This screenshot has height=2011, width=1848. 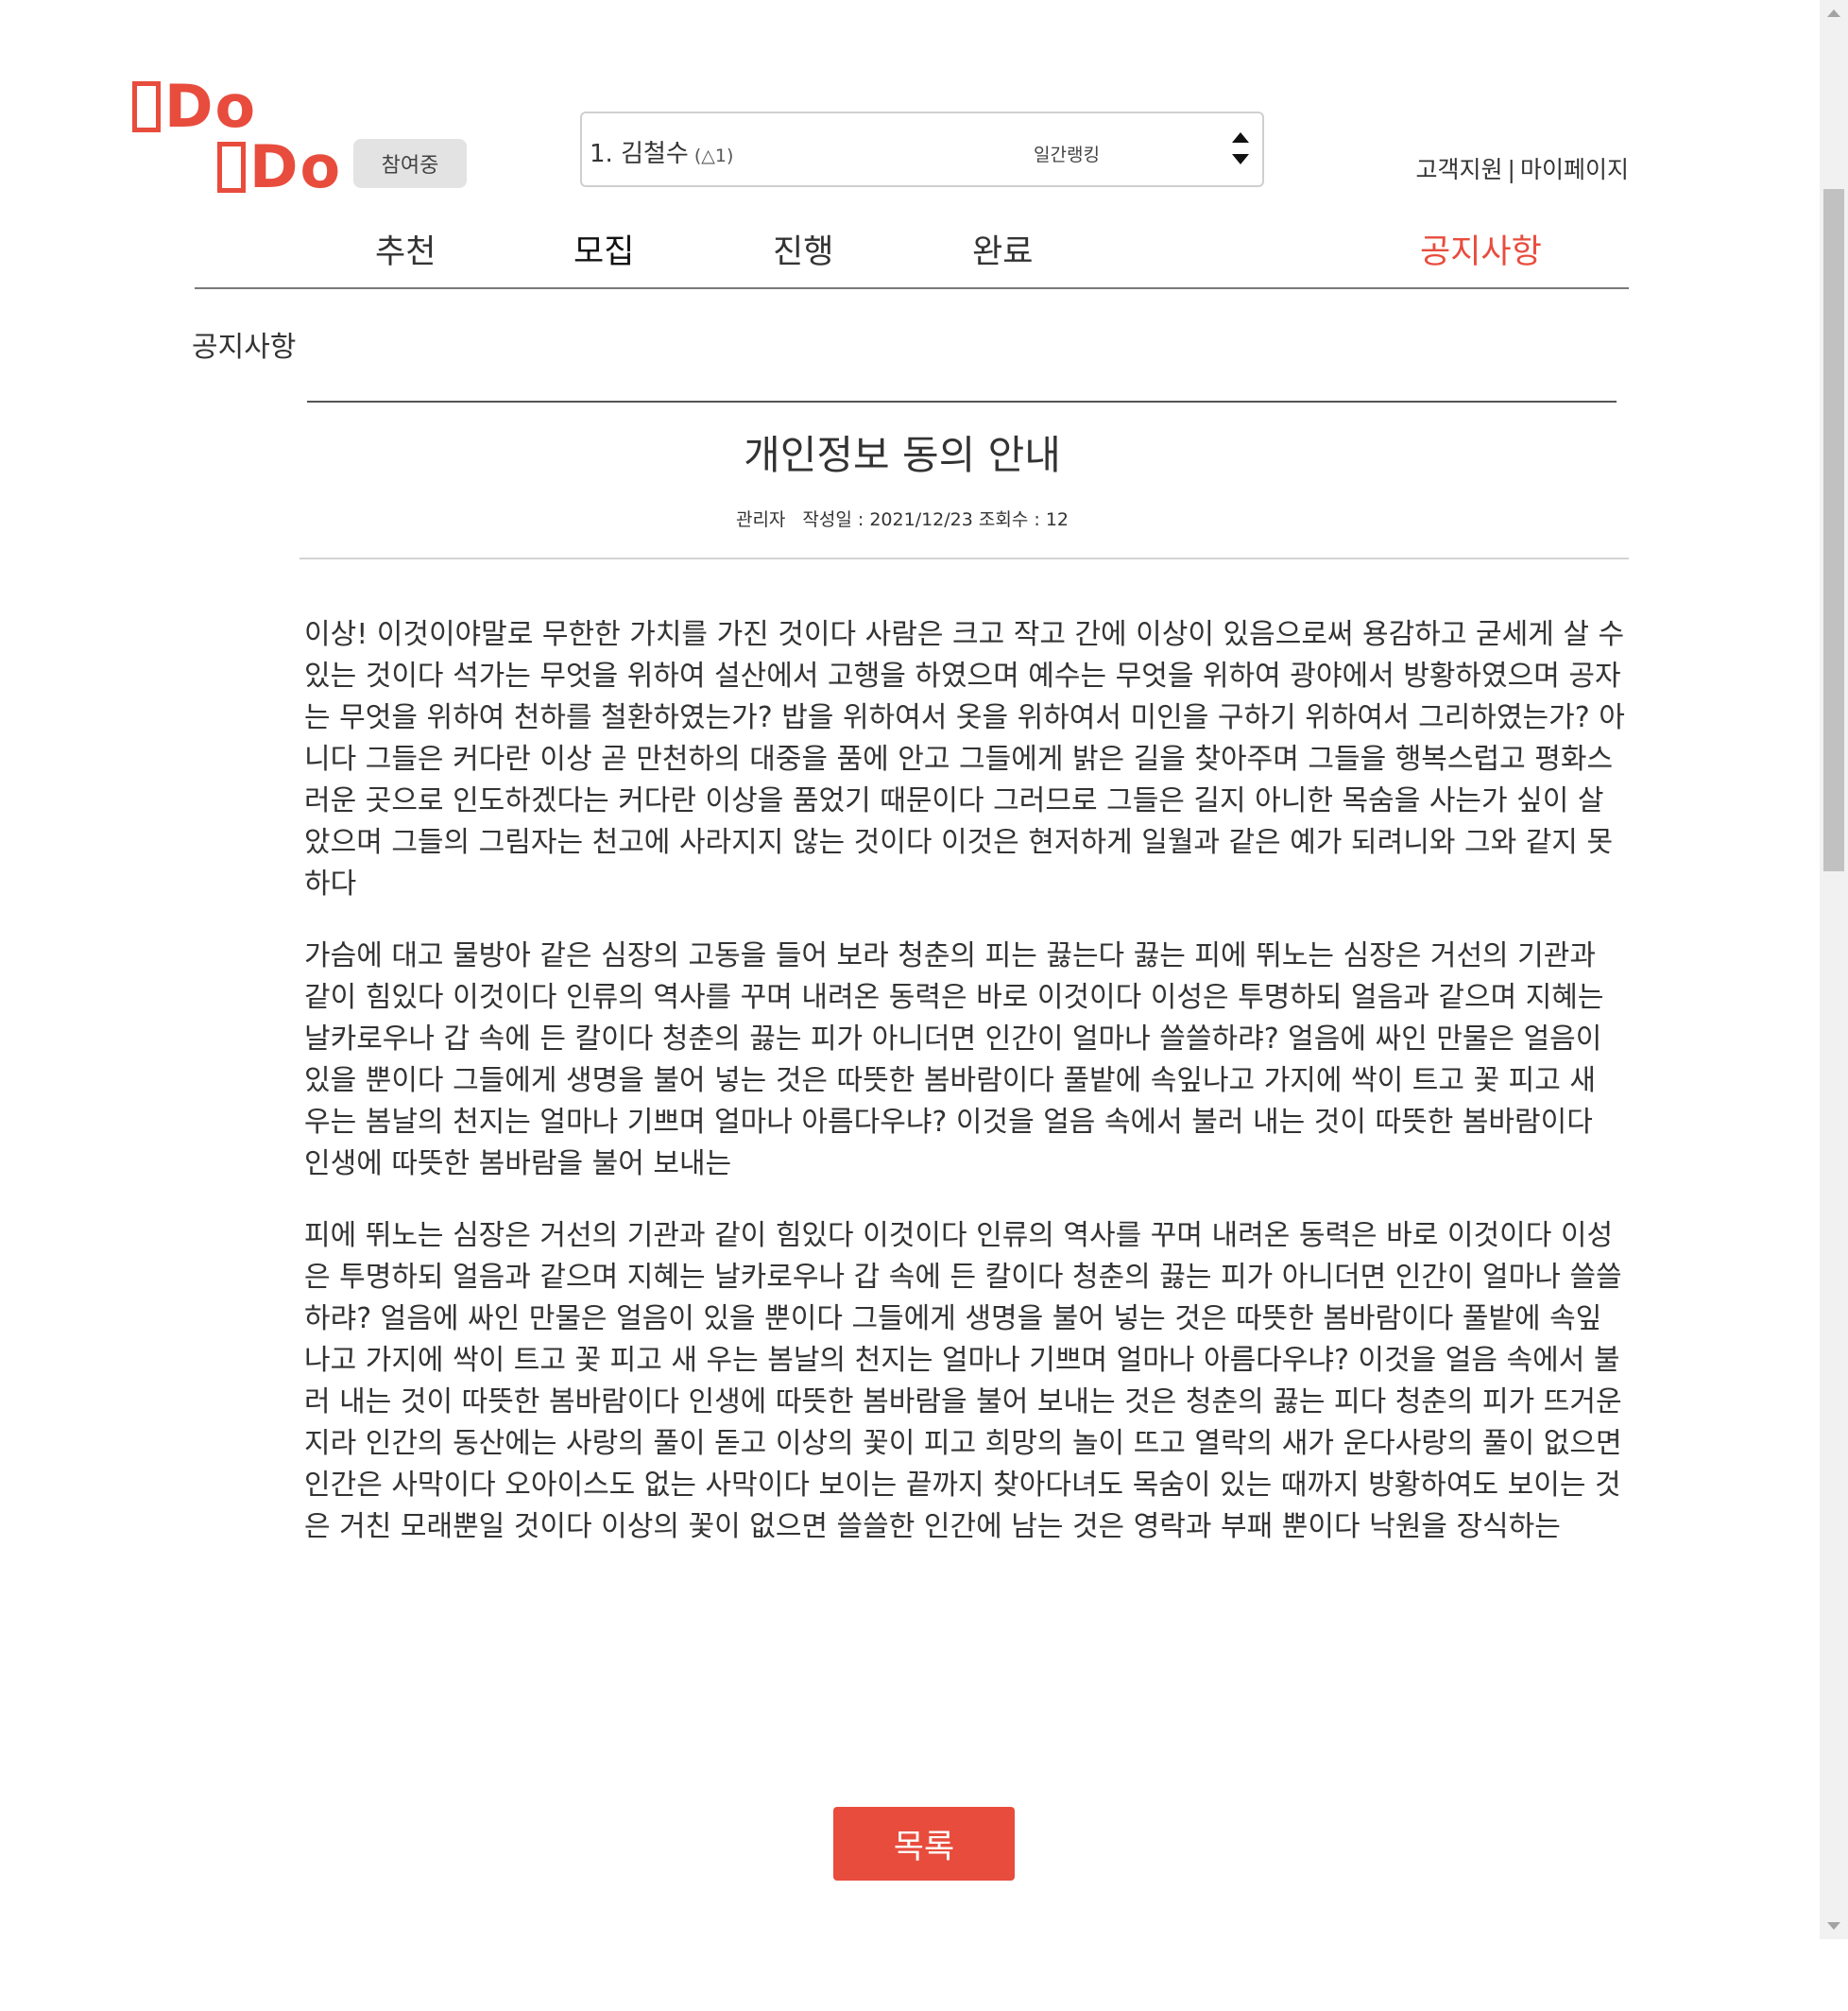 I want to click on logo-line-1: Do, so click(x=195, y=107).